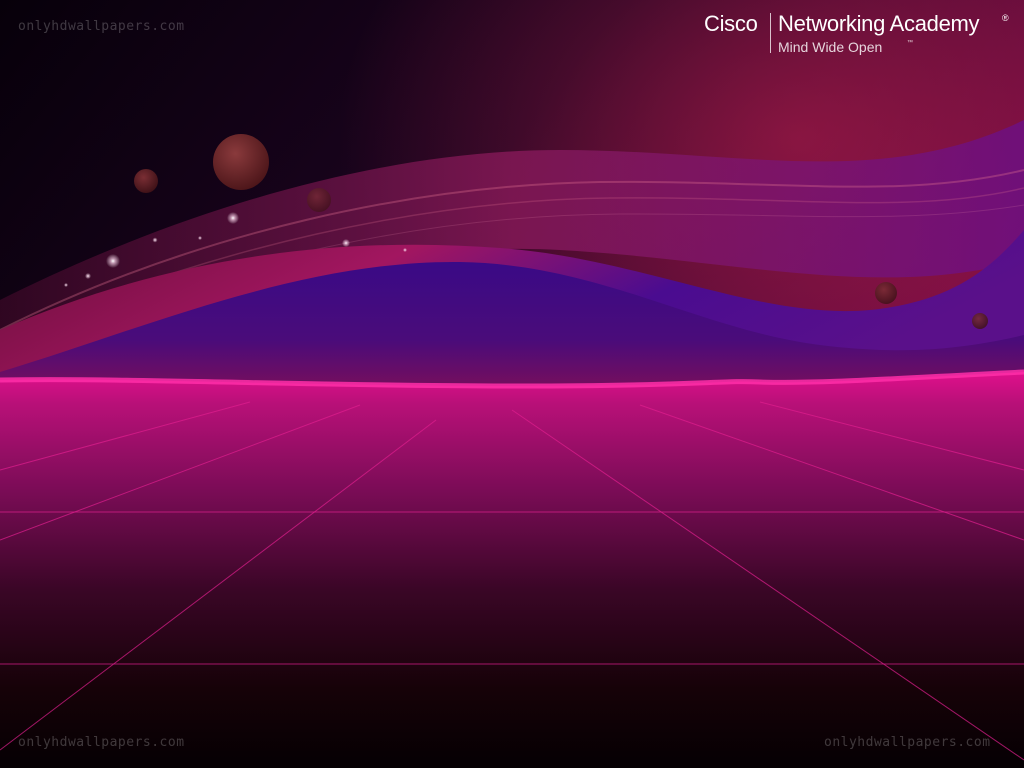  I want to click on watermark-bottom-right: onlyhdwallpapers.com, so click(907, 742).